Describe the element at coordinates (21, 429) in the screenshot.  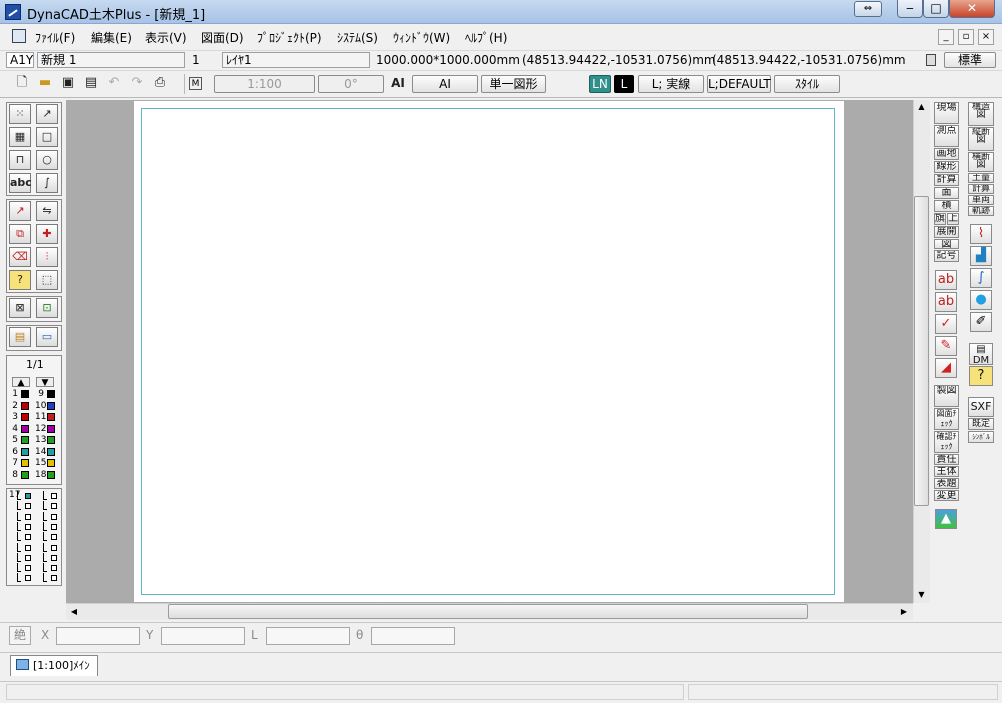
I see `color-swatch: 4` at that location.